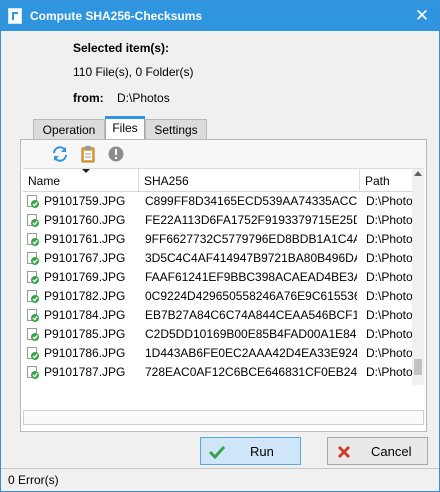  Describe the element at coordinates (15, 16) in the screenshot. I see `app-icon` at that location.